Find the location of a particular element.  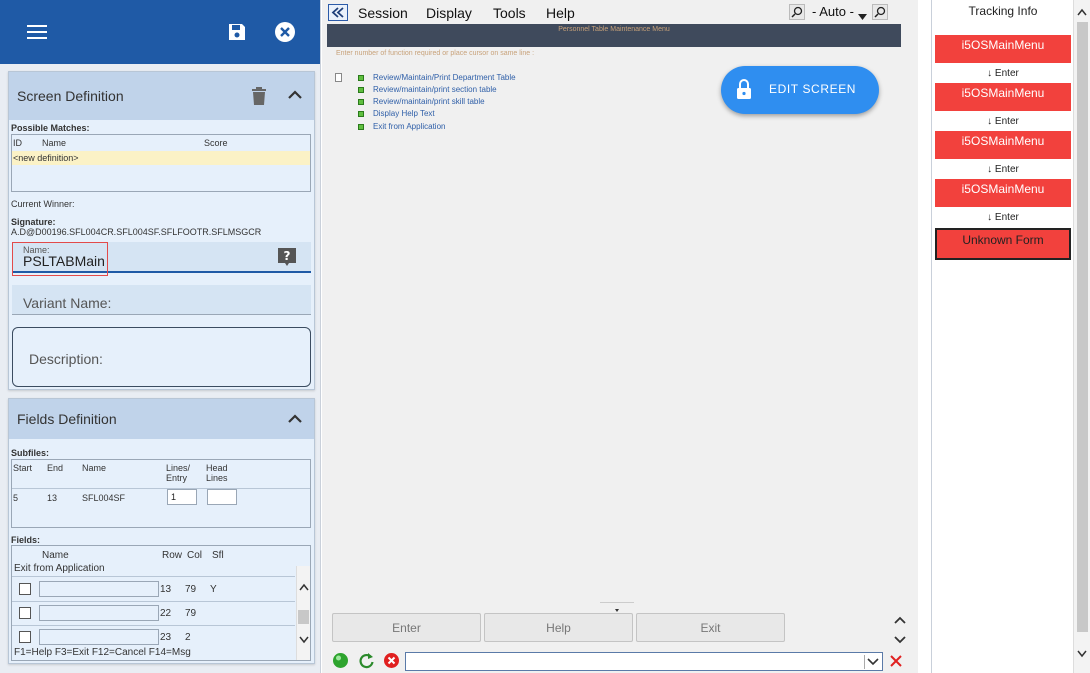

terminal-input-cursor is located at coordinates (338, 77).